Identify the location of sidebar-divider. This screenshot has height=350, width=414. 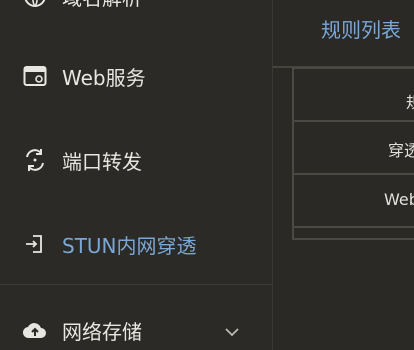
(136, 284).